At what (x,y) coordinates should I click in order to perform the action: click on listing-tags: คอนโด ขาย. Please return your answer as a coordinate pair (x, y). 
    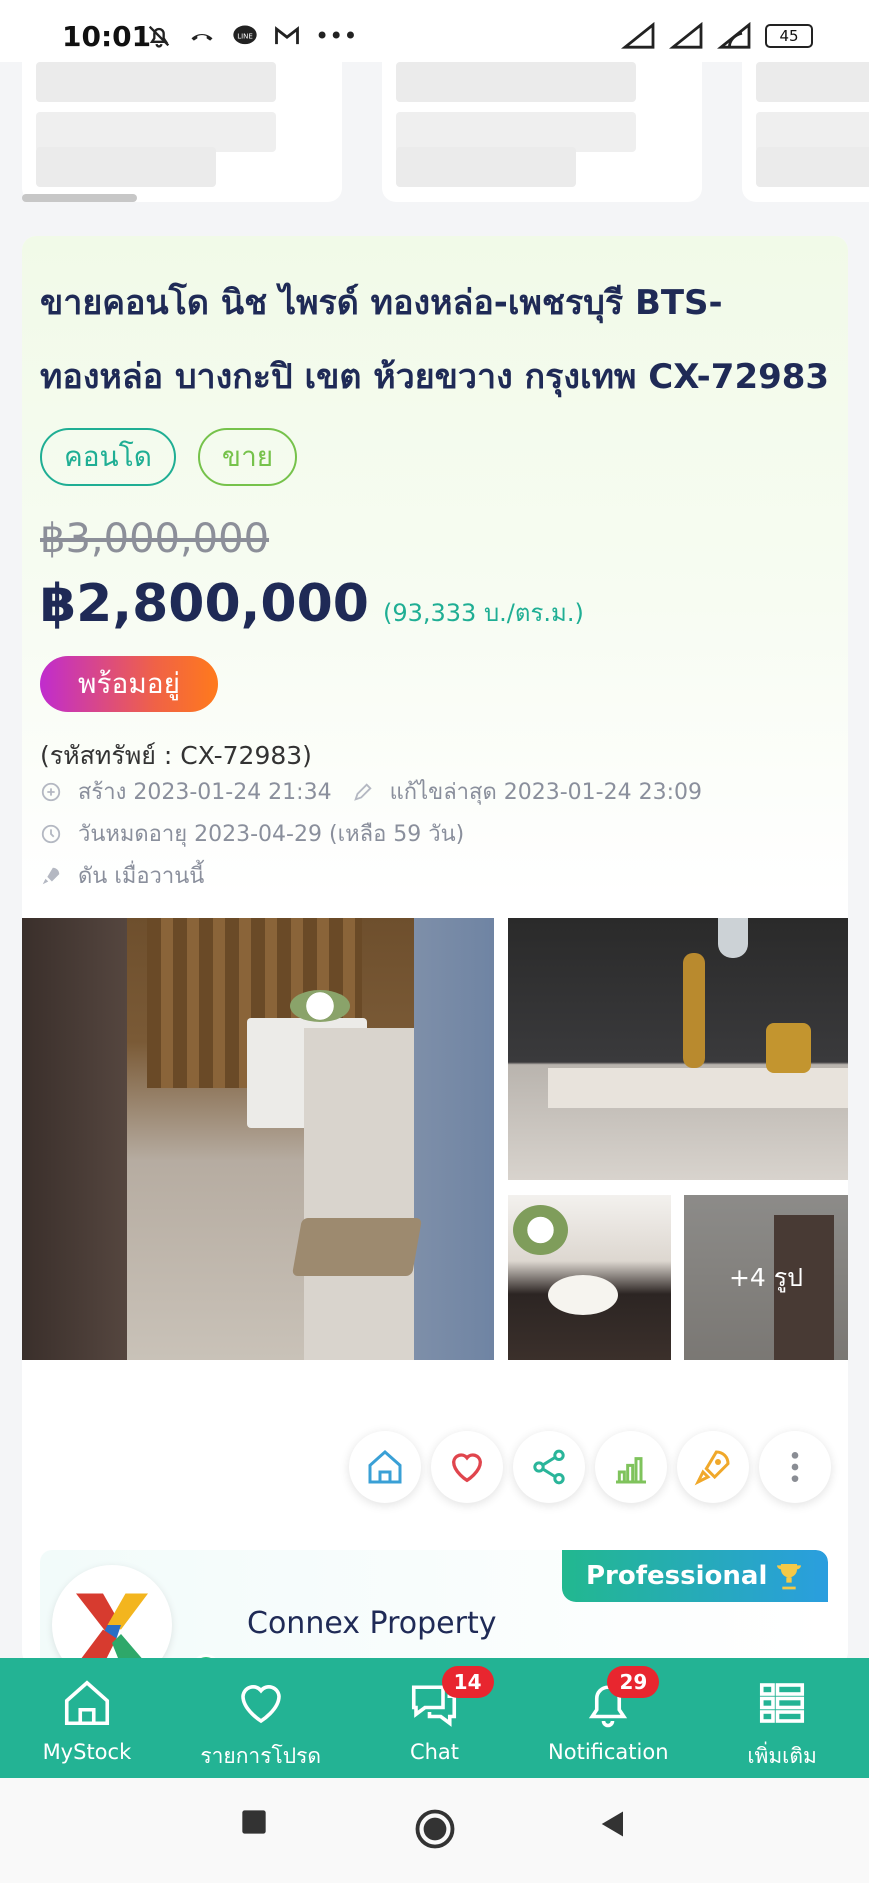
    Looking at the image, I should click on (169, 457).